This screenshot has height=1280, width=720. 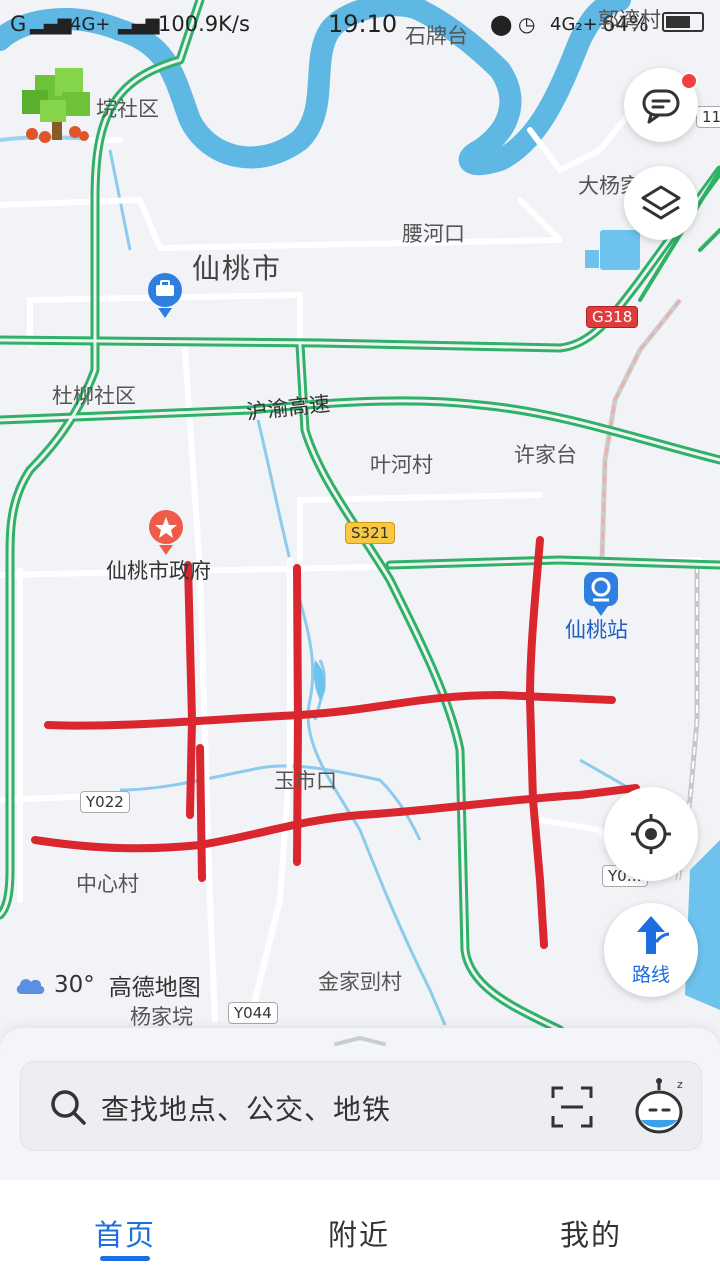 What do you see at coordinates (125, 1233) in the screenshot?
I see `tab-home: 首页` at bounding box center [125, 1233].